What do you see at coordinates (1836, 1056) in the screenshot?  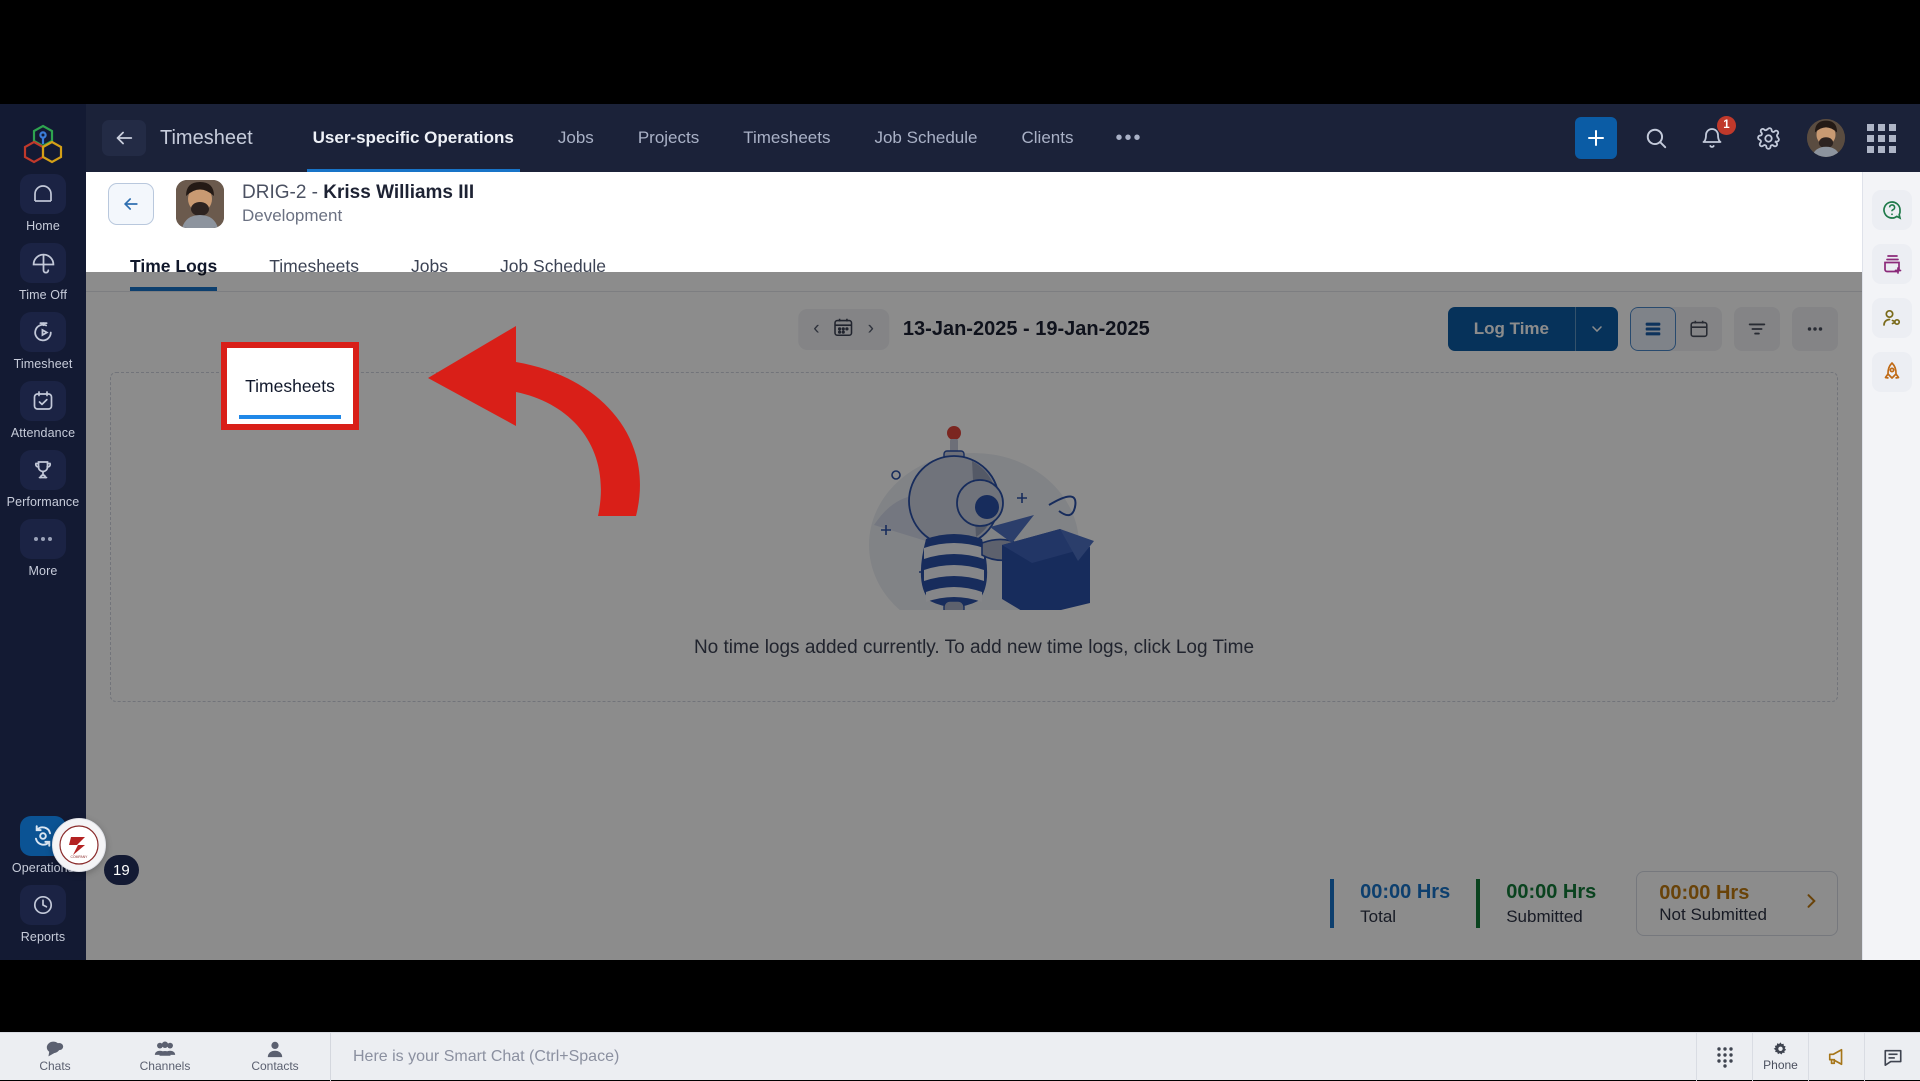 I see `megaphone-icon` at bounding box center [1836, 1056].